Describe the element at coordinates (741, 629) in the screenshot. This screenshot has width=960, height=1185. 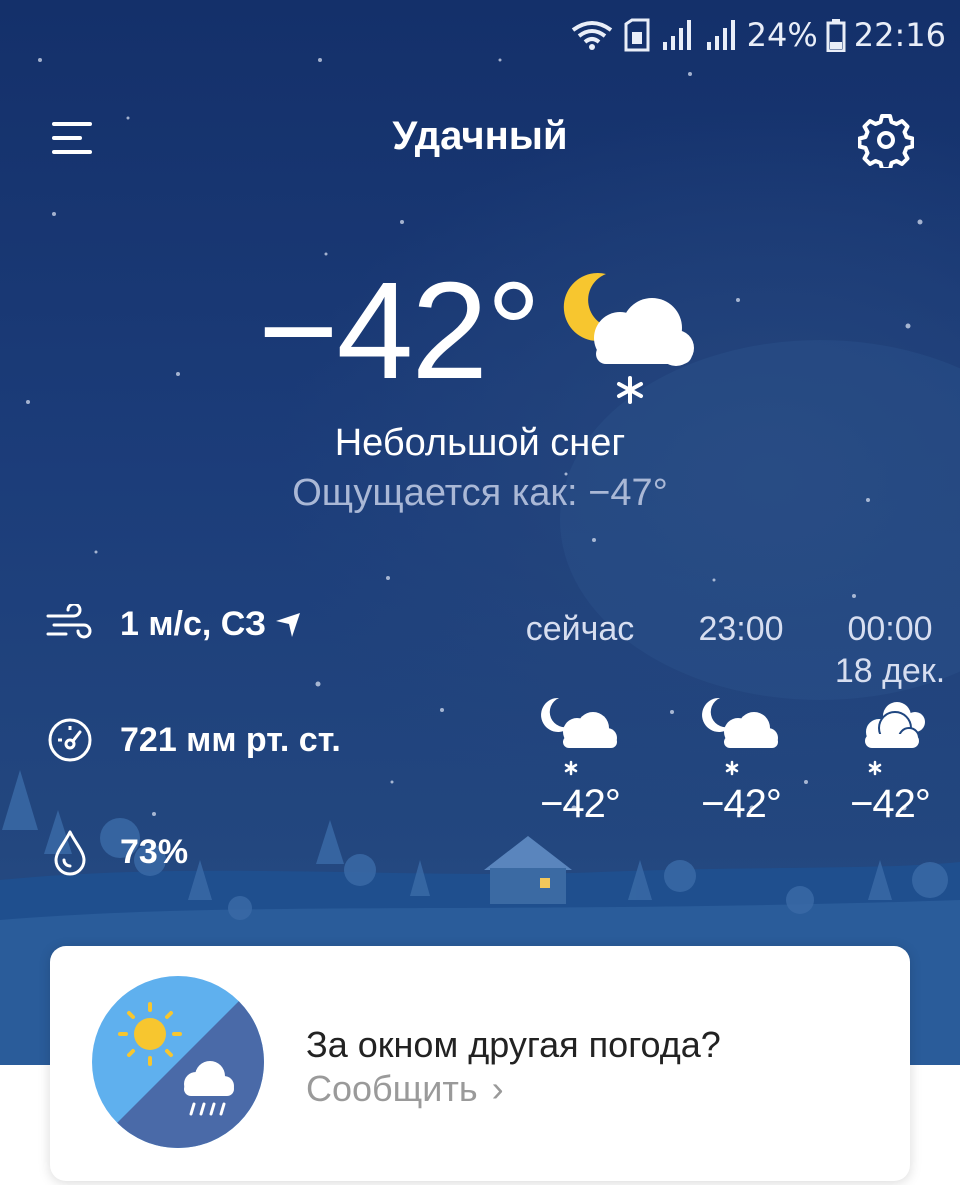
I see `hourly-time: 23:00` at that location.